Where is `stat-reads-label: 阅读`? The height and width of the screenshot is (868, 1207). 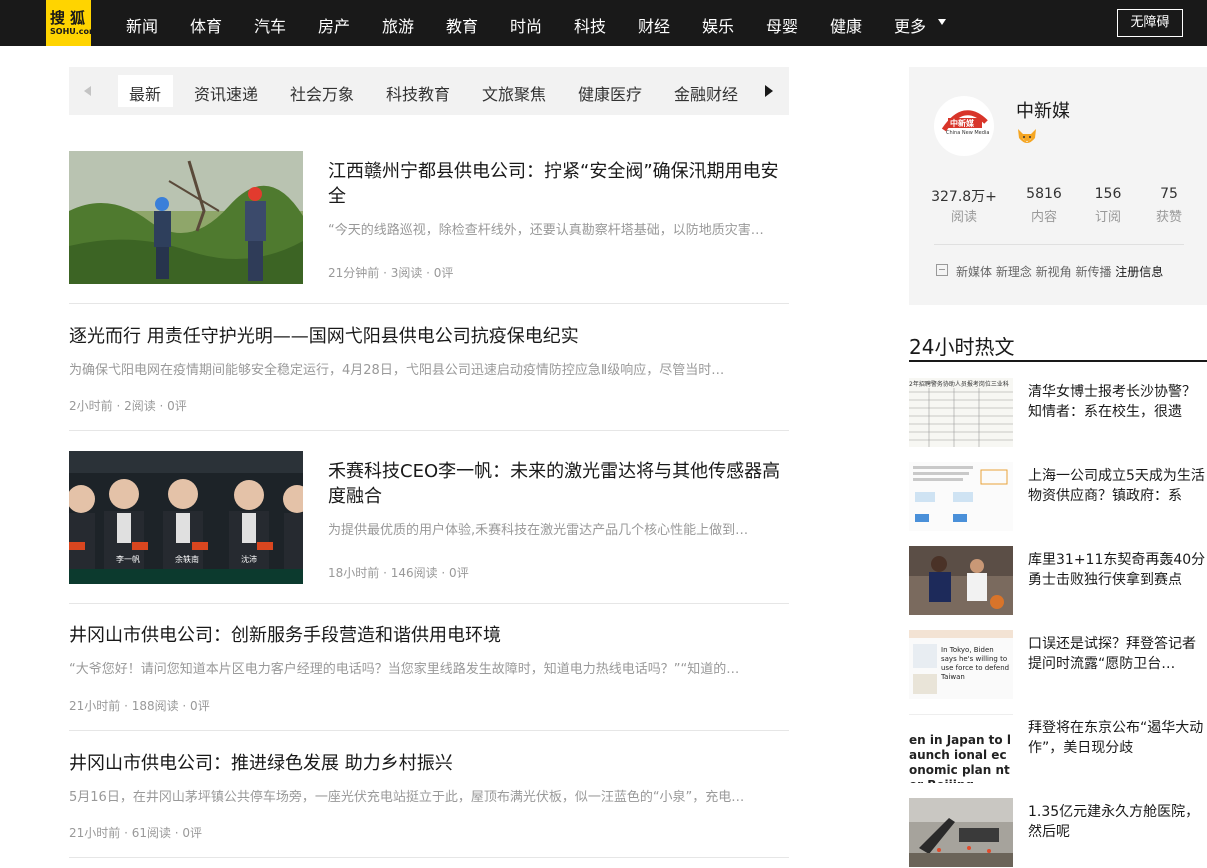
stat-reads-label: 阅读 is located at coordinates (963, 217).